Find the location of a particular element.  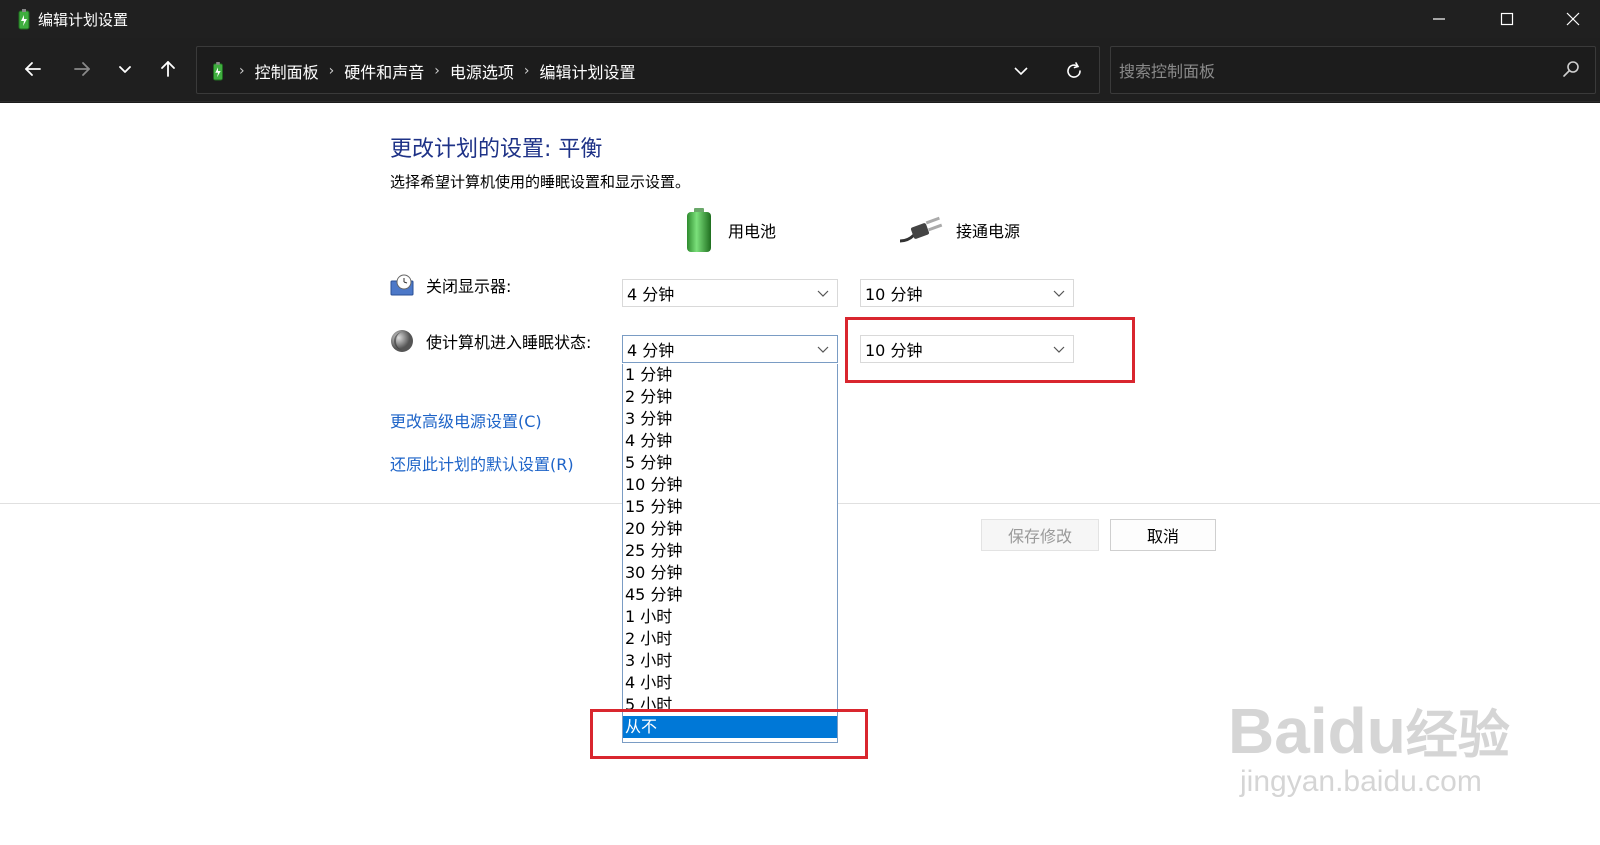

window-title: 编辑计划设置 is located at coordinates (83, 20).